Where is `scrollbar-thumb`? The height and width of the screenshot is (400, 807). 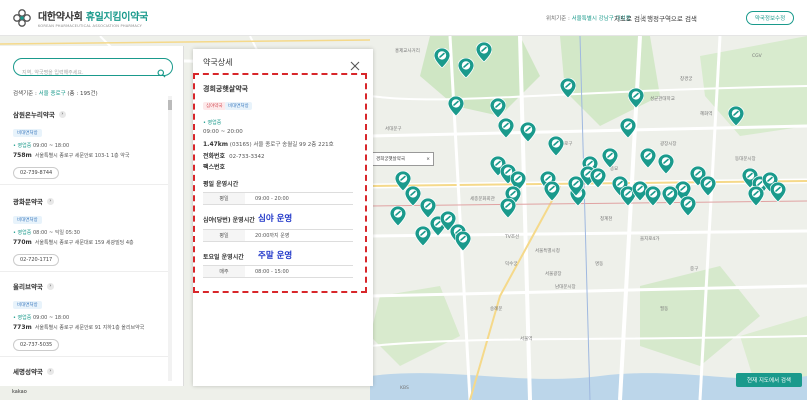 scrollbar-thumb is located at coordinates (170, 105).